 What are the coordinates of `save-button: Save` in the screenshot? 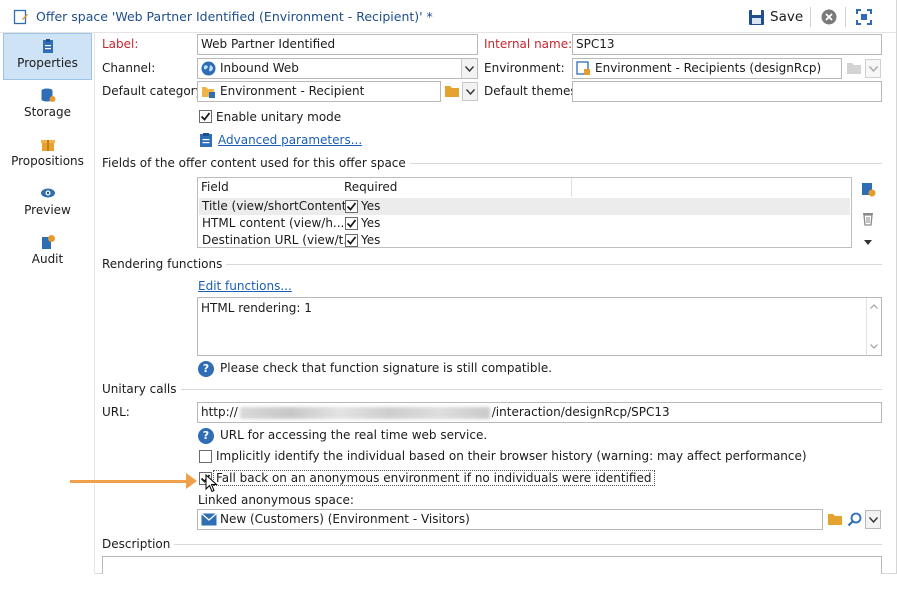 It's located at (775, 17).